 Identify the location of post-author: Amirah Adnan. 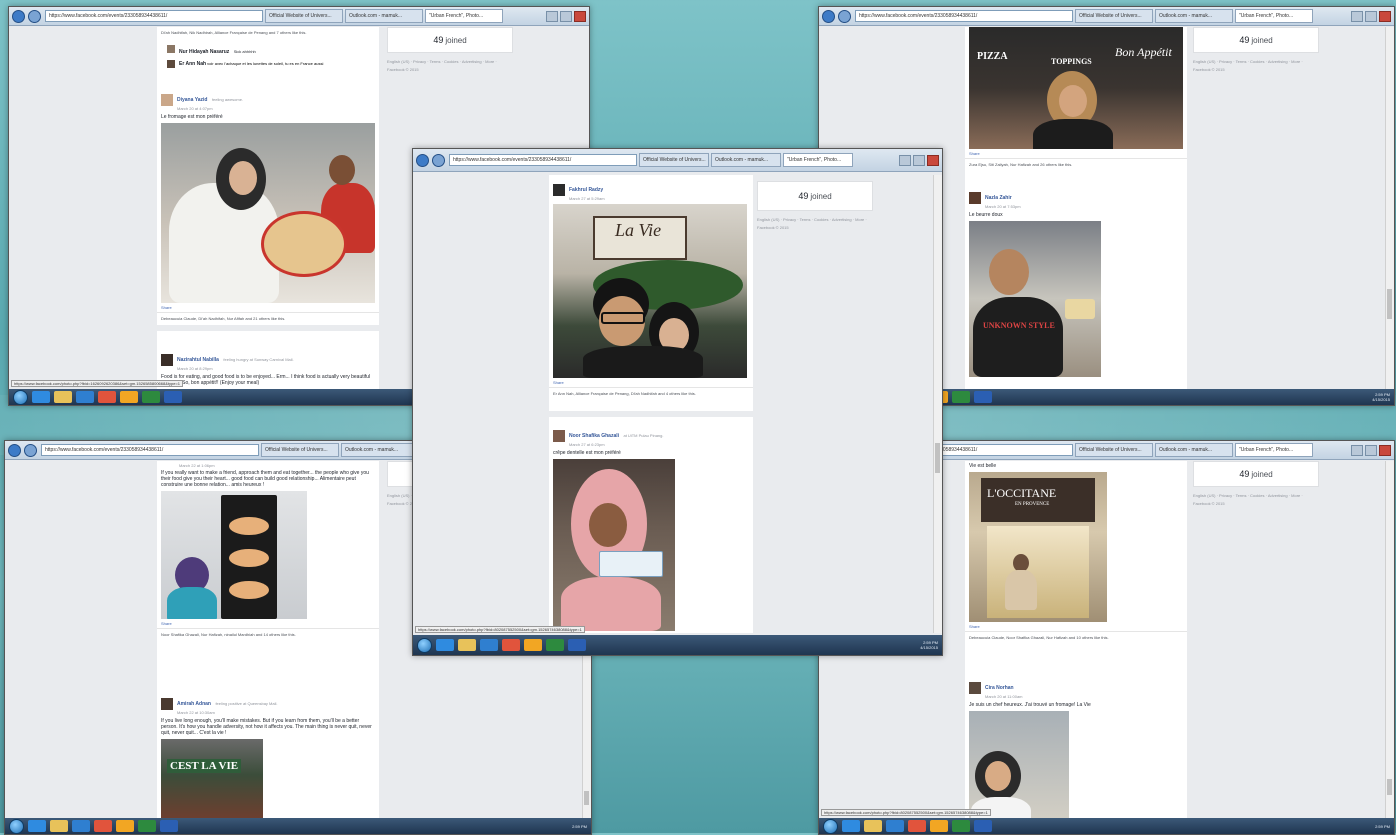
(194, 704).